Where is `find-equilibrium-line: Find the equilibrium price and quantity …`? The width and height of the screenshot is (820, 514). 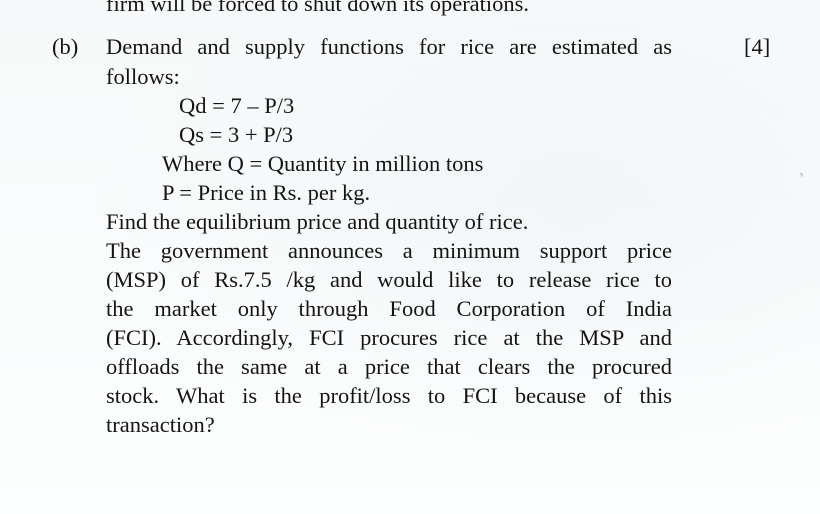
find-equilibrium-line: Find the equilibrium price and quantity … is located at coordinates (317, 221).